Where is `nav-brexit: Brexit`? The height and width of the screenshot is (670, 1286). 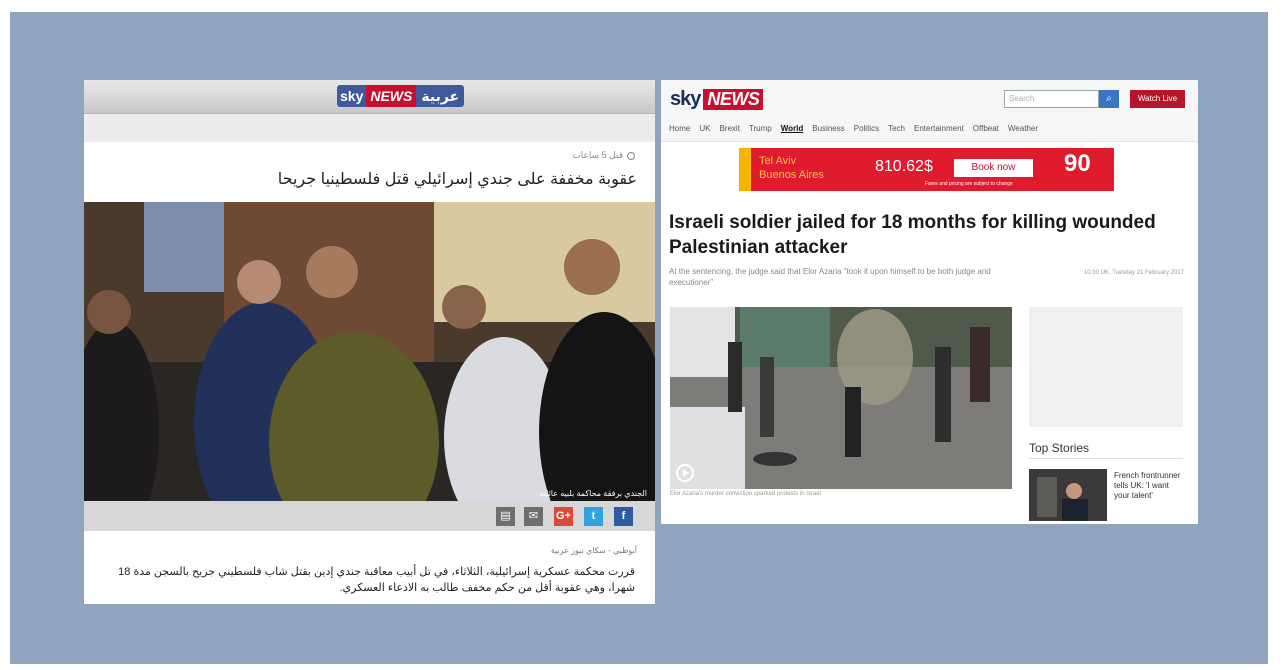 nav-brexit: Brexit is located at coordinates (729, 128).